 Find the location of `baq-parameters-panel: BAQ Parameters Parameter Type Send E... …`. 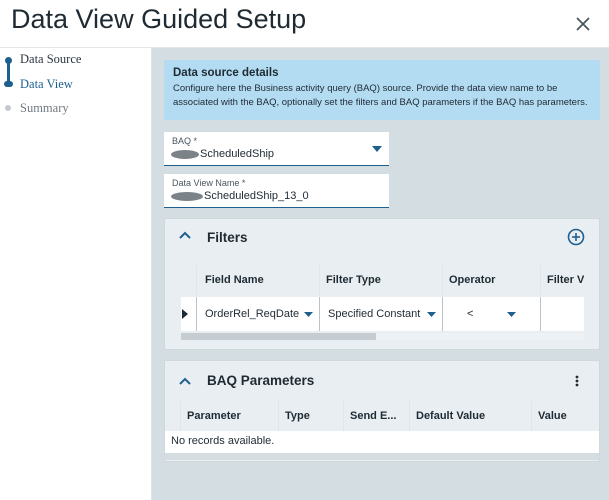

baq-parameters-panel: BAQ Parameters Parameter Type Send E... … is located at coordinates (382, 411).